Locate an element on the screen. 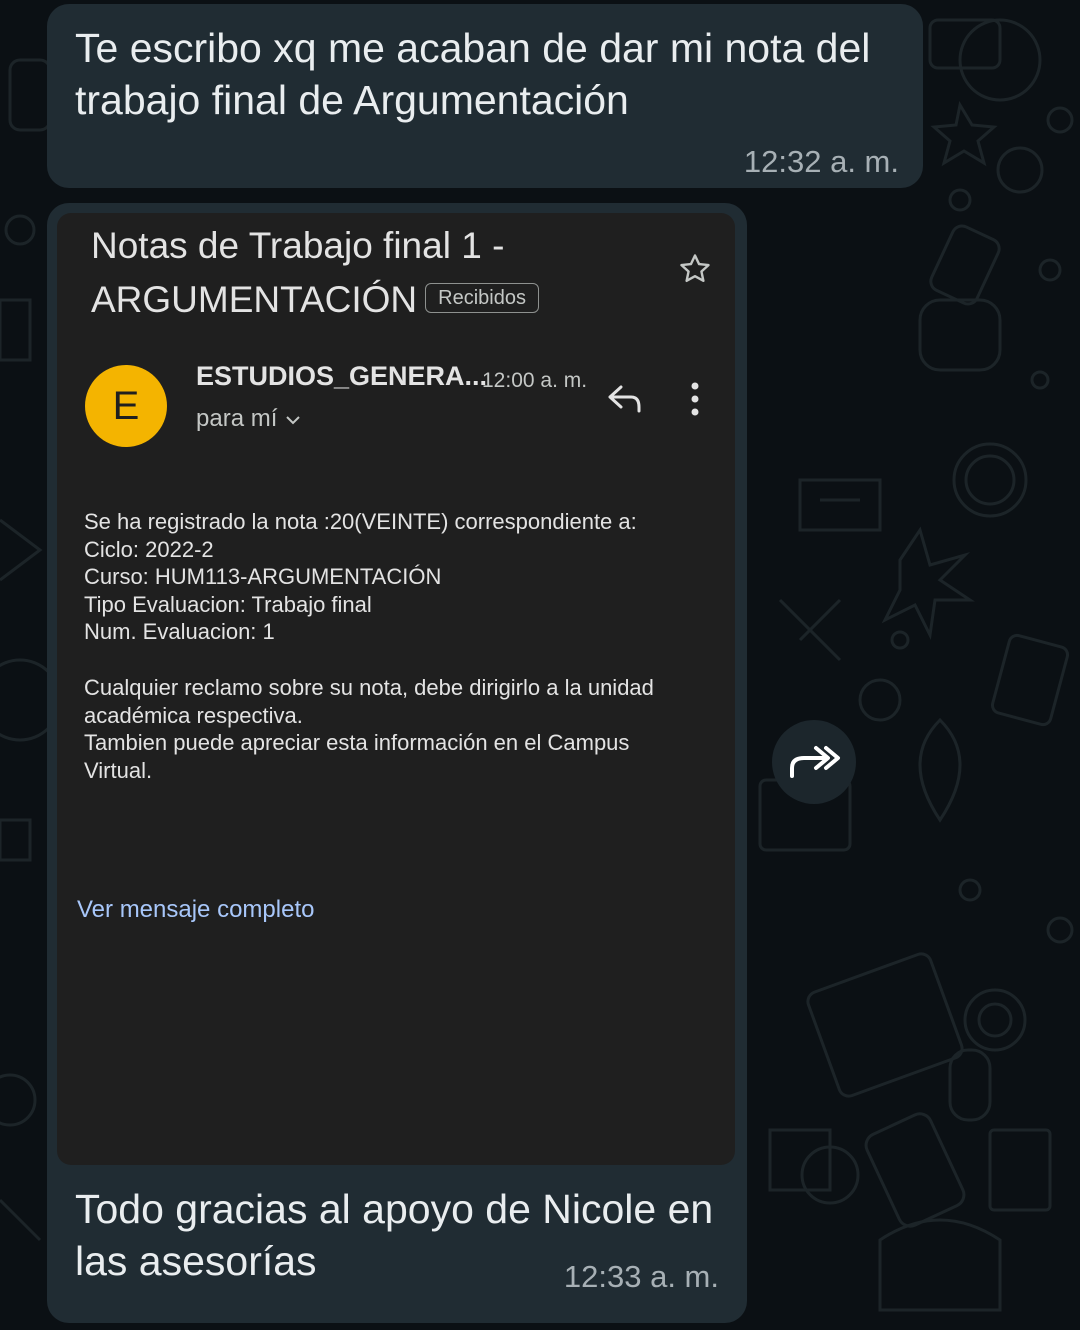 This screenshot has height=1330, width=1080. email-body-line: académica respectiva. is located at coordinates (193, 715).